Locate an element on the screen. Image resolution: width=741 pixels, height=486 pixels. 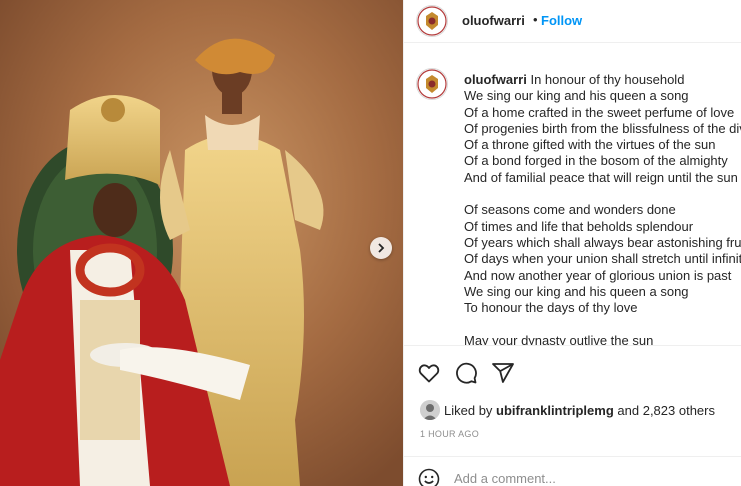
comment-input is located at coordinates (589, 477).